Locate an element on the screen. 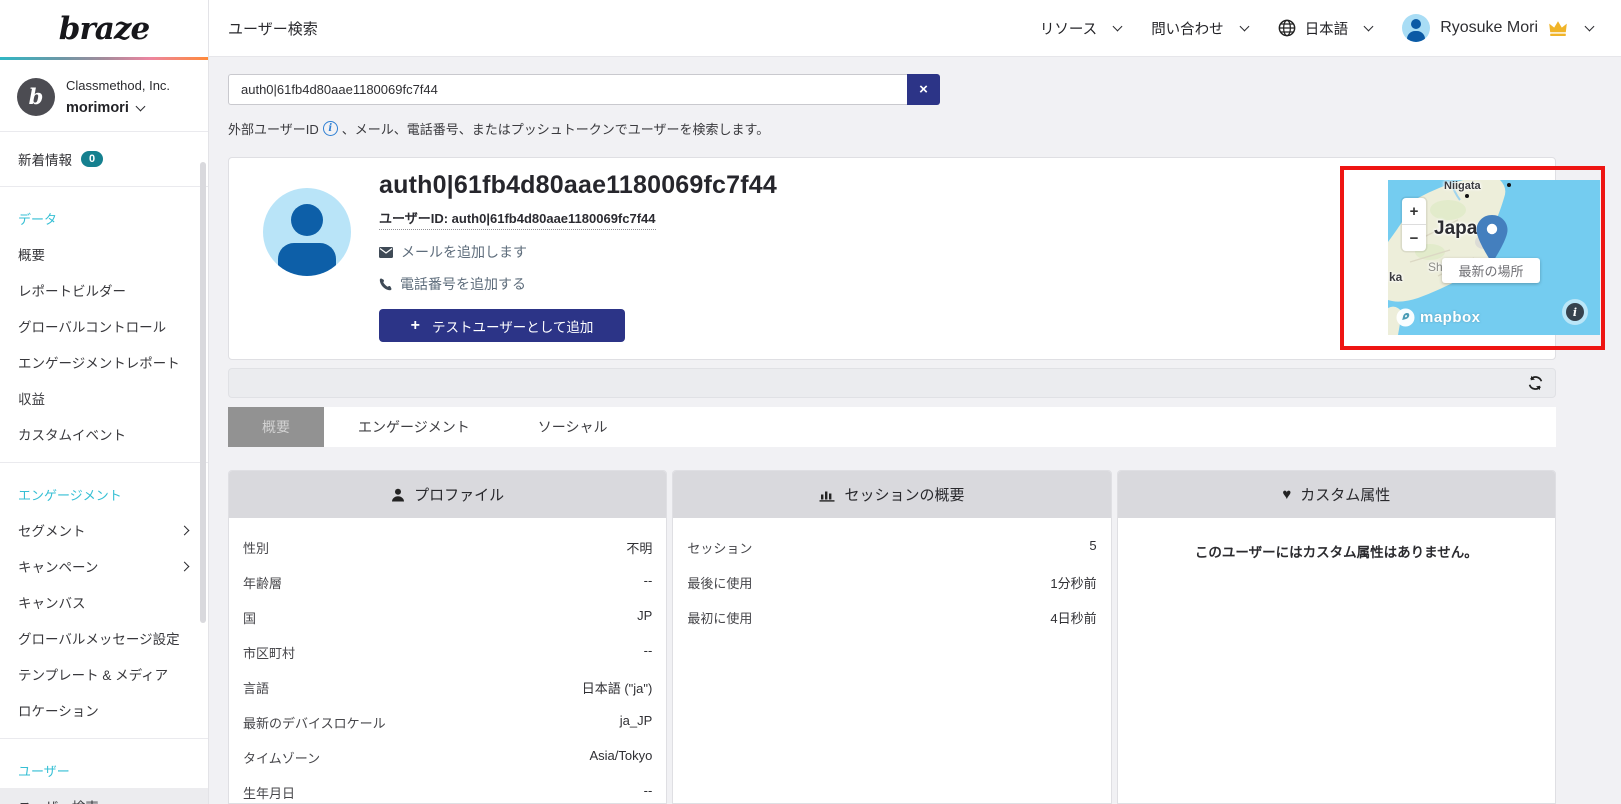 The image size is (1621, 804). mapbox-attribution: mapbox is located at coordinates (1438, 317).